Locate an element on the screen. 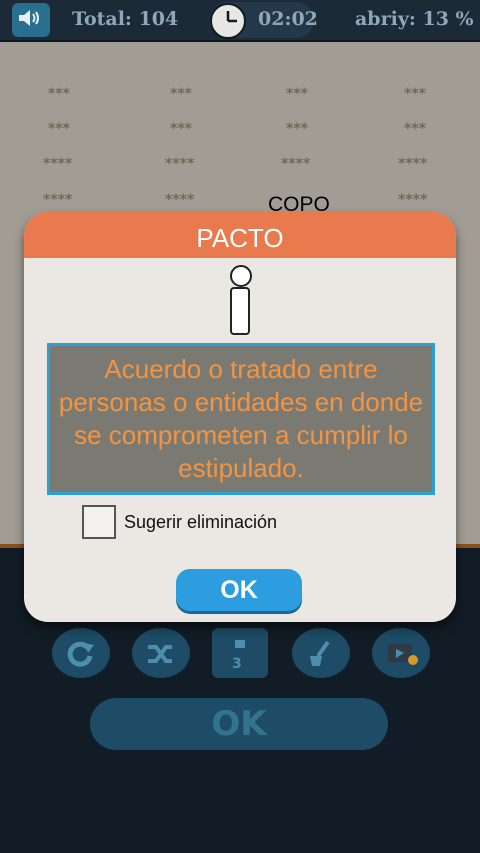 Image resolution: width=480 pixels, height=853 pixels. shuffle-button is located at coordinates (161, 653).